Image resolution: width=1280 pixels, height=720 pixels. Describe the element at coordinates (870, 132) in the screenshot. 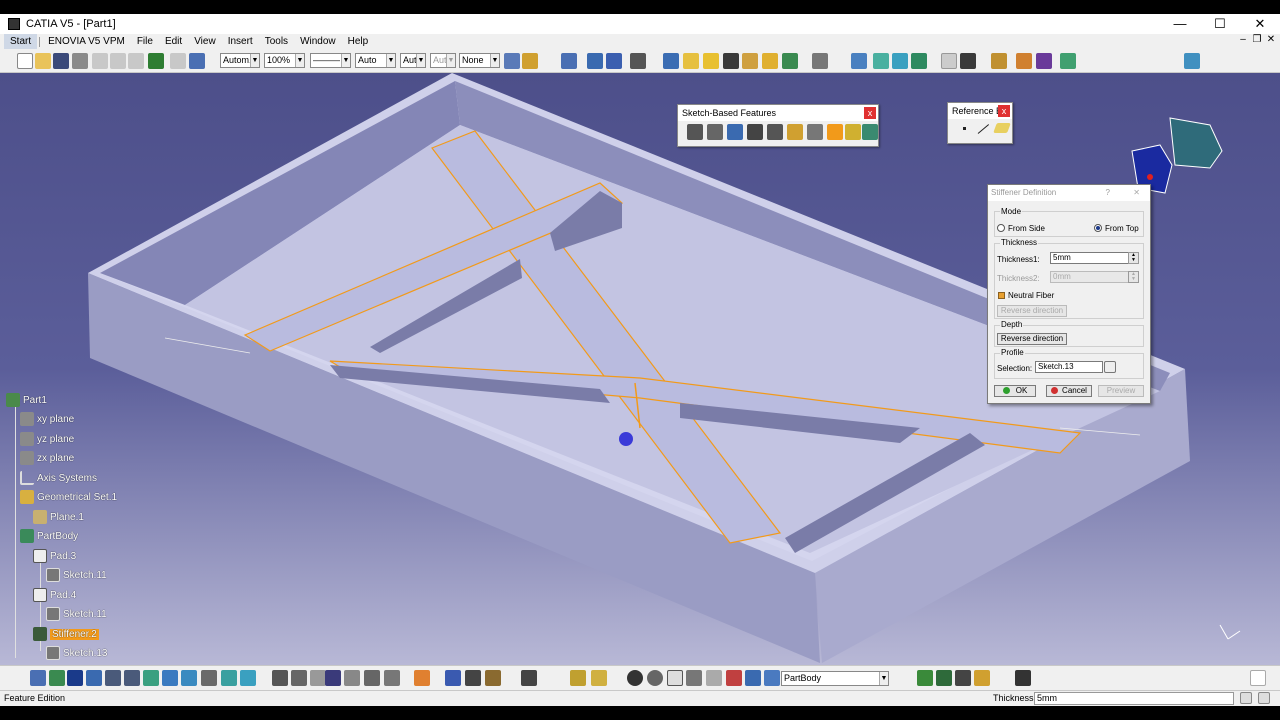

I see `multi-sections-tool-icon` at that location.